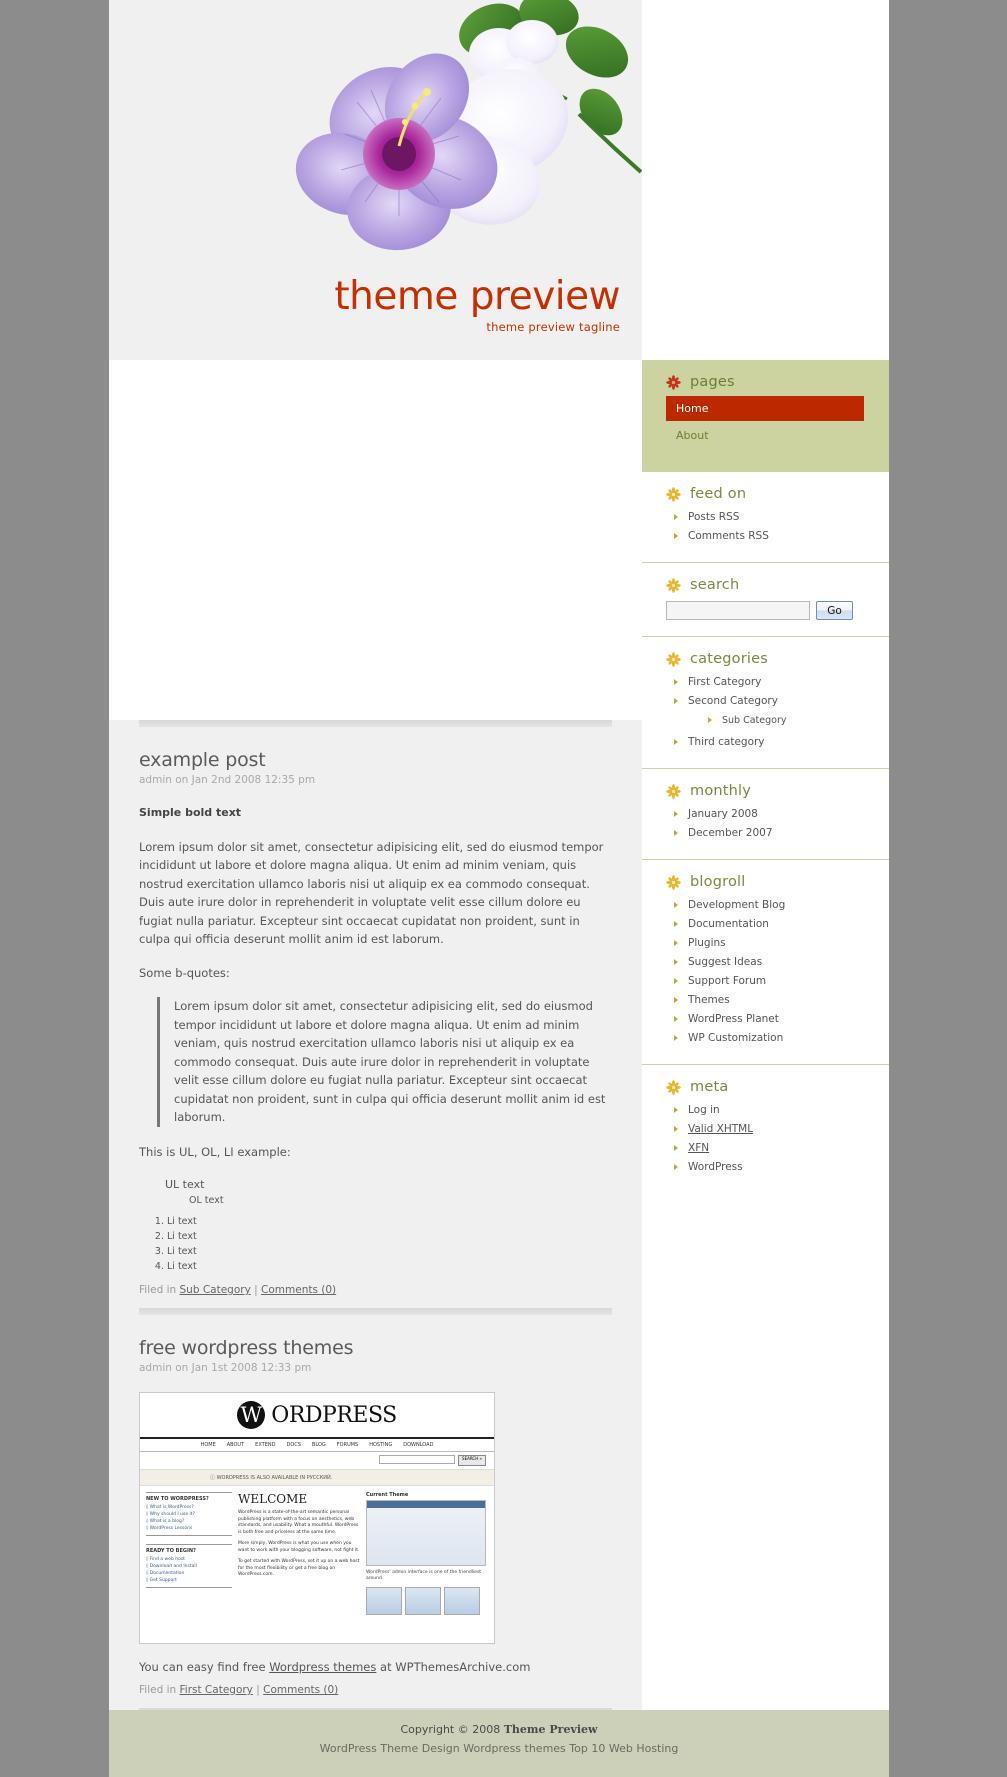 Image resolution: width=1007 pixels, height=1777 pixels. I want to click on blogroll-link-themes: Themes, so click(709, 1000).